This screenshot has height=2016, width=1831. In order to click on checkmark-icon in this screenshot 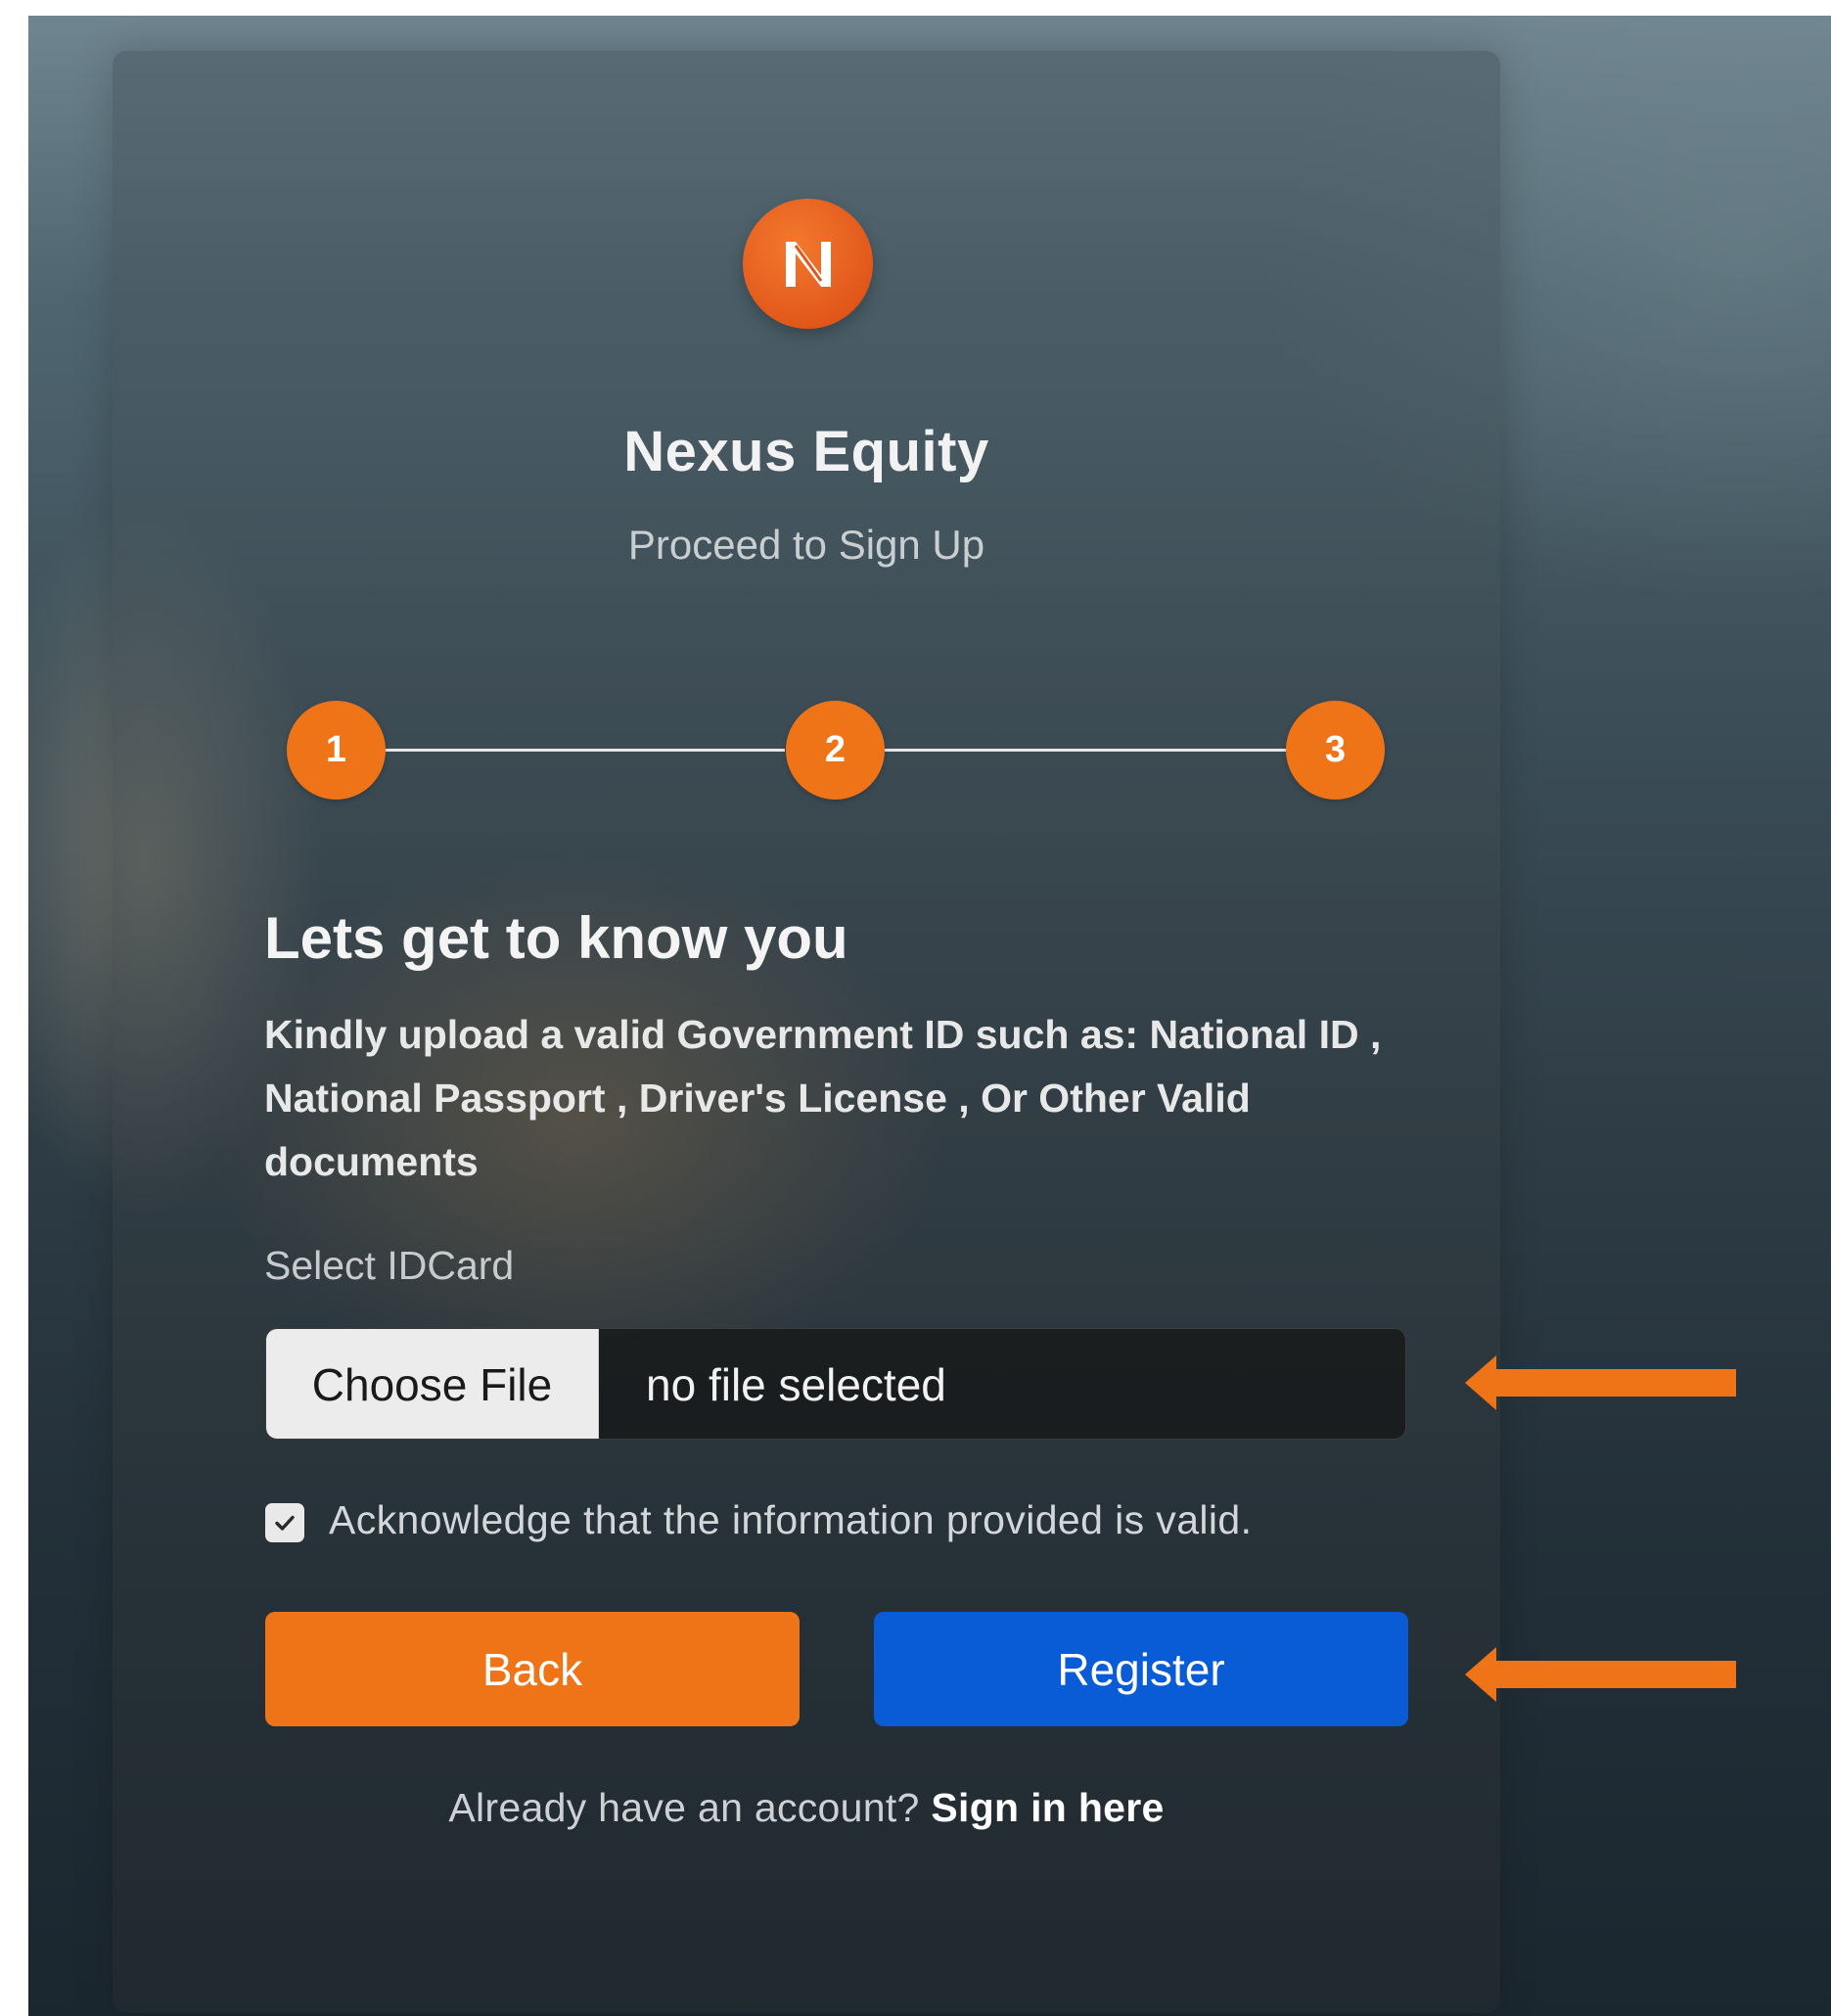, I will do `click(285, 1523)`.